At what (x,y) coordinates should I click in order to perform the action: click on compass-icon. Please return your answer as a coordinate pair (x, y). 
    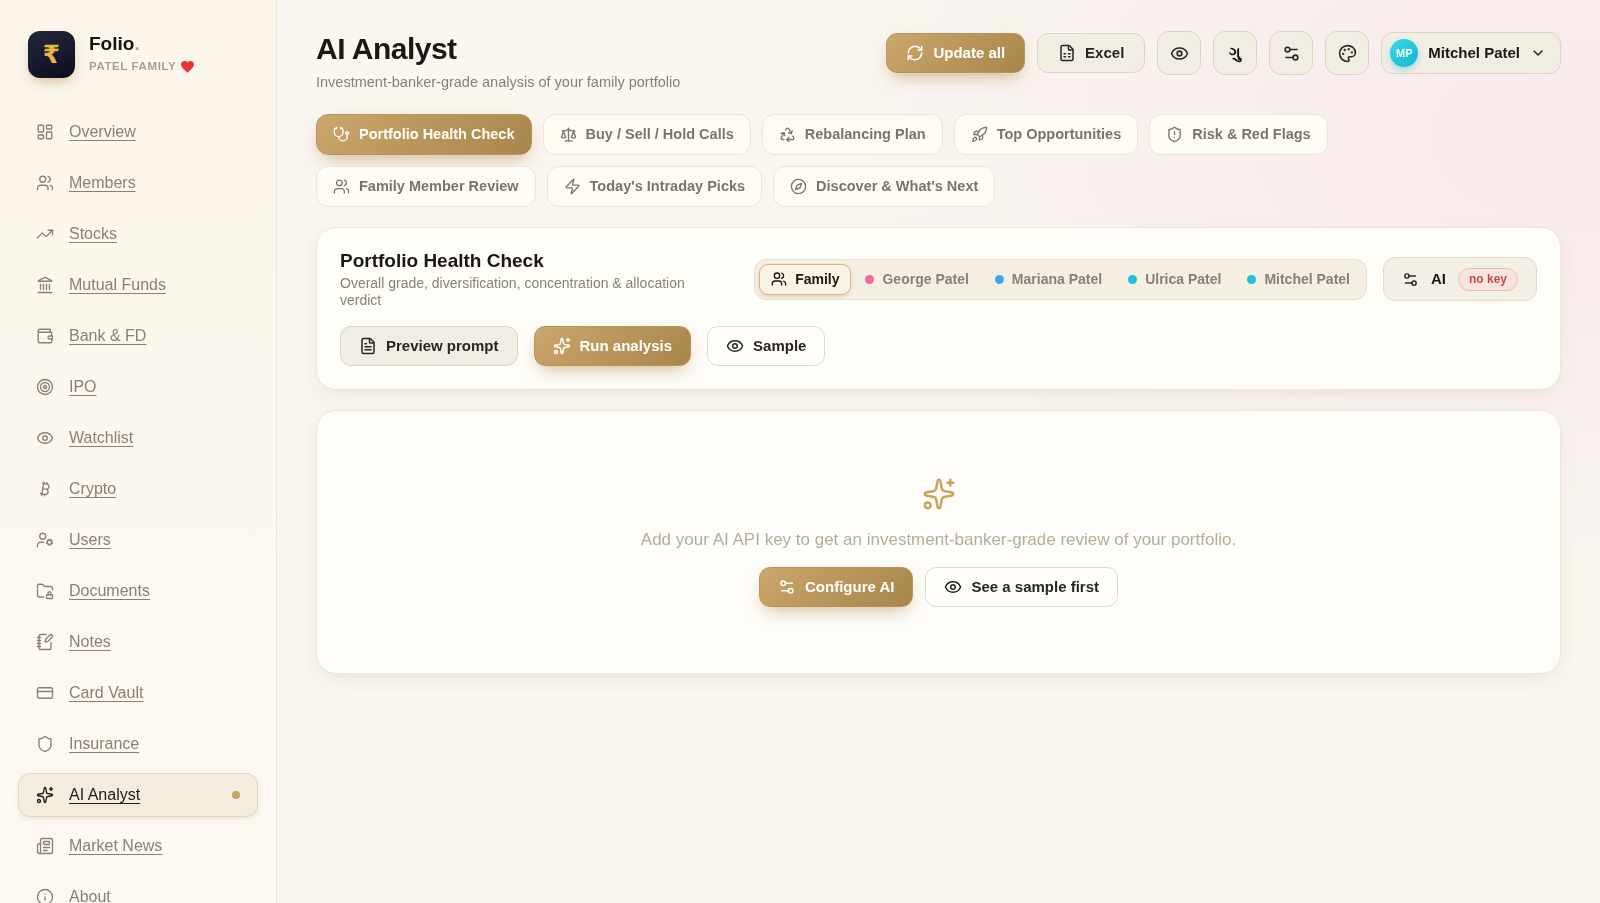
    Looking at the image, I should click on (799, 186).